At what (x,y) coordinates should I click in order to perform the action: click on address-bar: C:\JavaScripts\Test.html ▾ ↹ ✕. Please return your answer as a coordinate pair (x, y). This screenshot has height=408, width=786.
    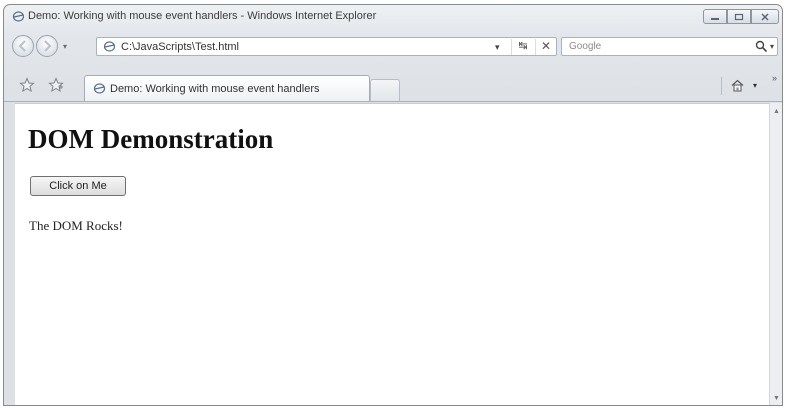
    Looking at the image, I should click on (326, 46).